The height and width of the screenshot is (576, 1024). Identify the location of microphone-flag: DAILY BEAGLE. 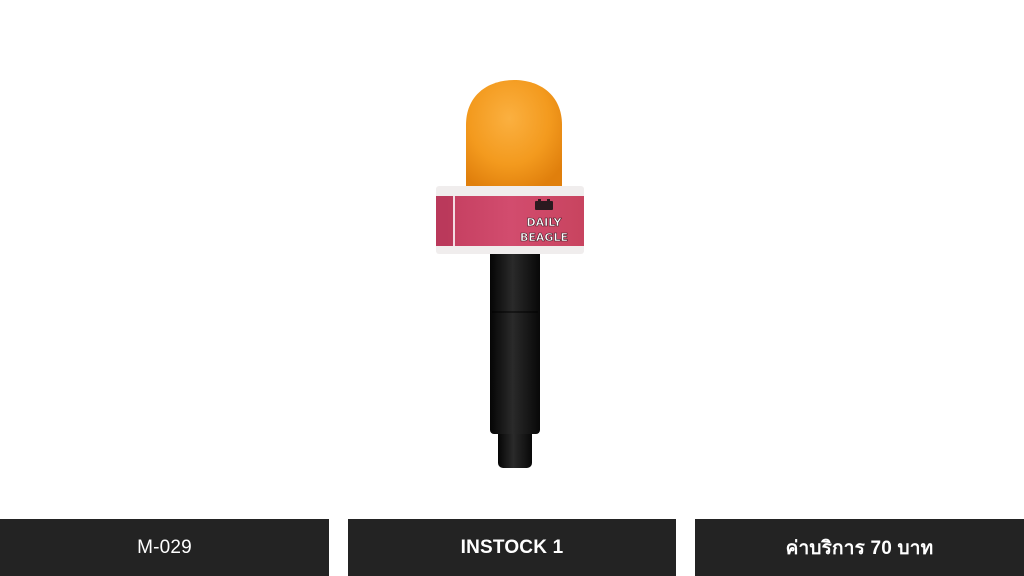
(510, 220).